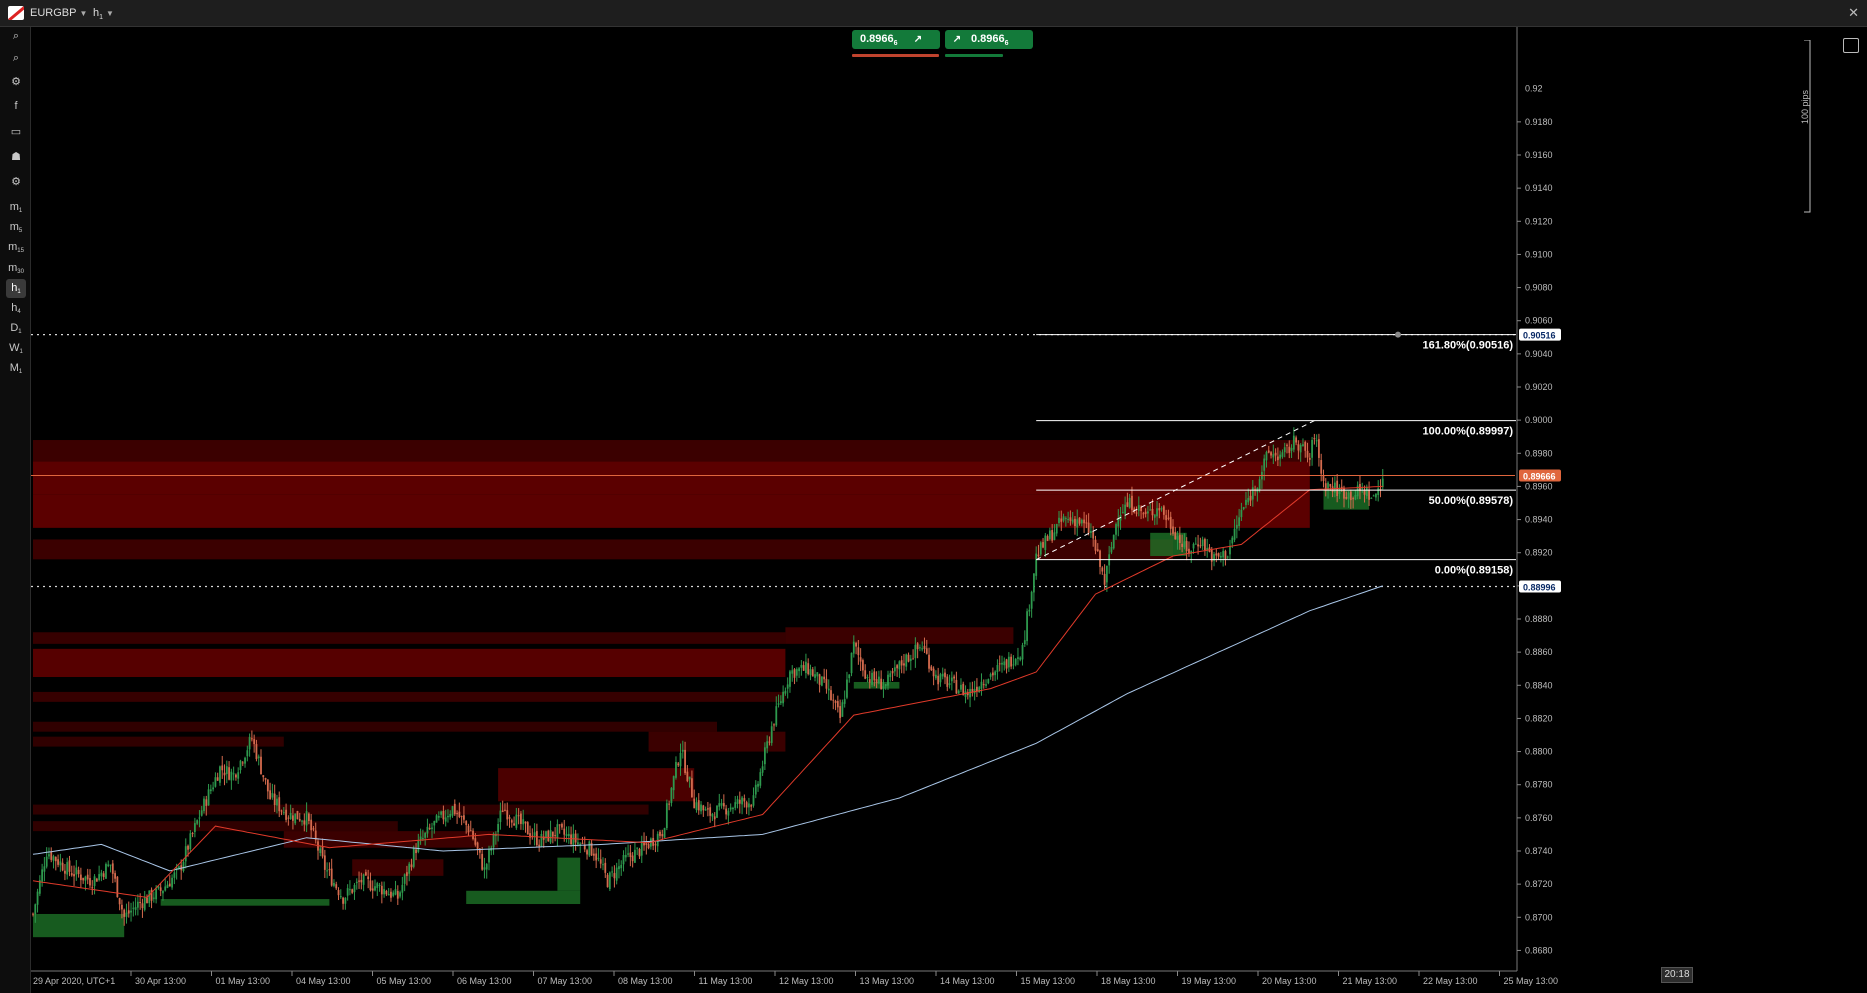 This screenshot has width=1867, height=993. Describe the element at coordinates (1805, 107) in the screenshot. I see `pips-label: 100 pips` at that location.